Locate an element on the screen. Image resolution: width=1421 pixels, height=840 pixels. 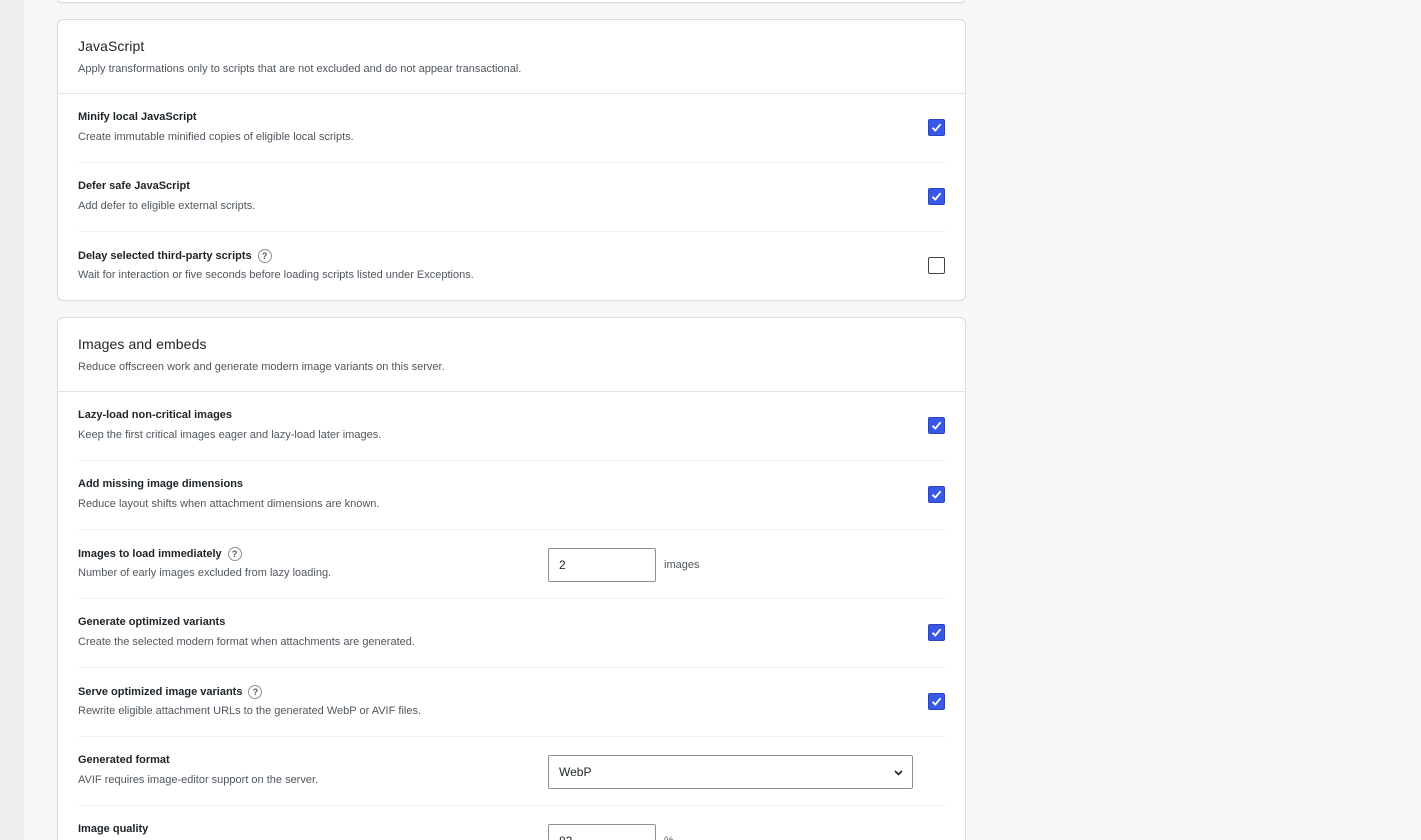
section-title: Images and embeds is located at coordinates (142, 344).